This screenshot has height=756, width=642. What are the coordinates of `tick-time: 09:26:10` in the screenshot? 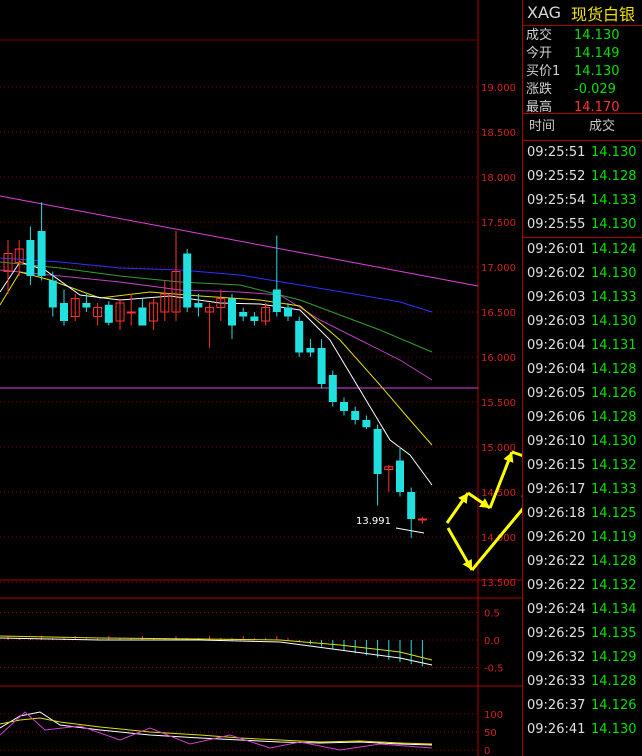 It's located at (556, 441).